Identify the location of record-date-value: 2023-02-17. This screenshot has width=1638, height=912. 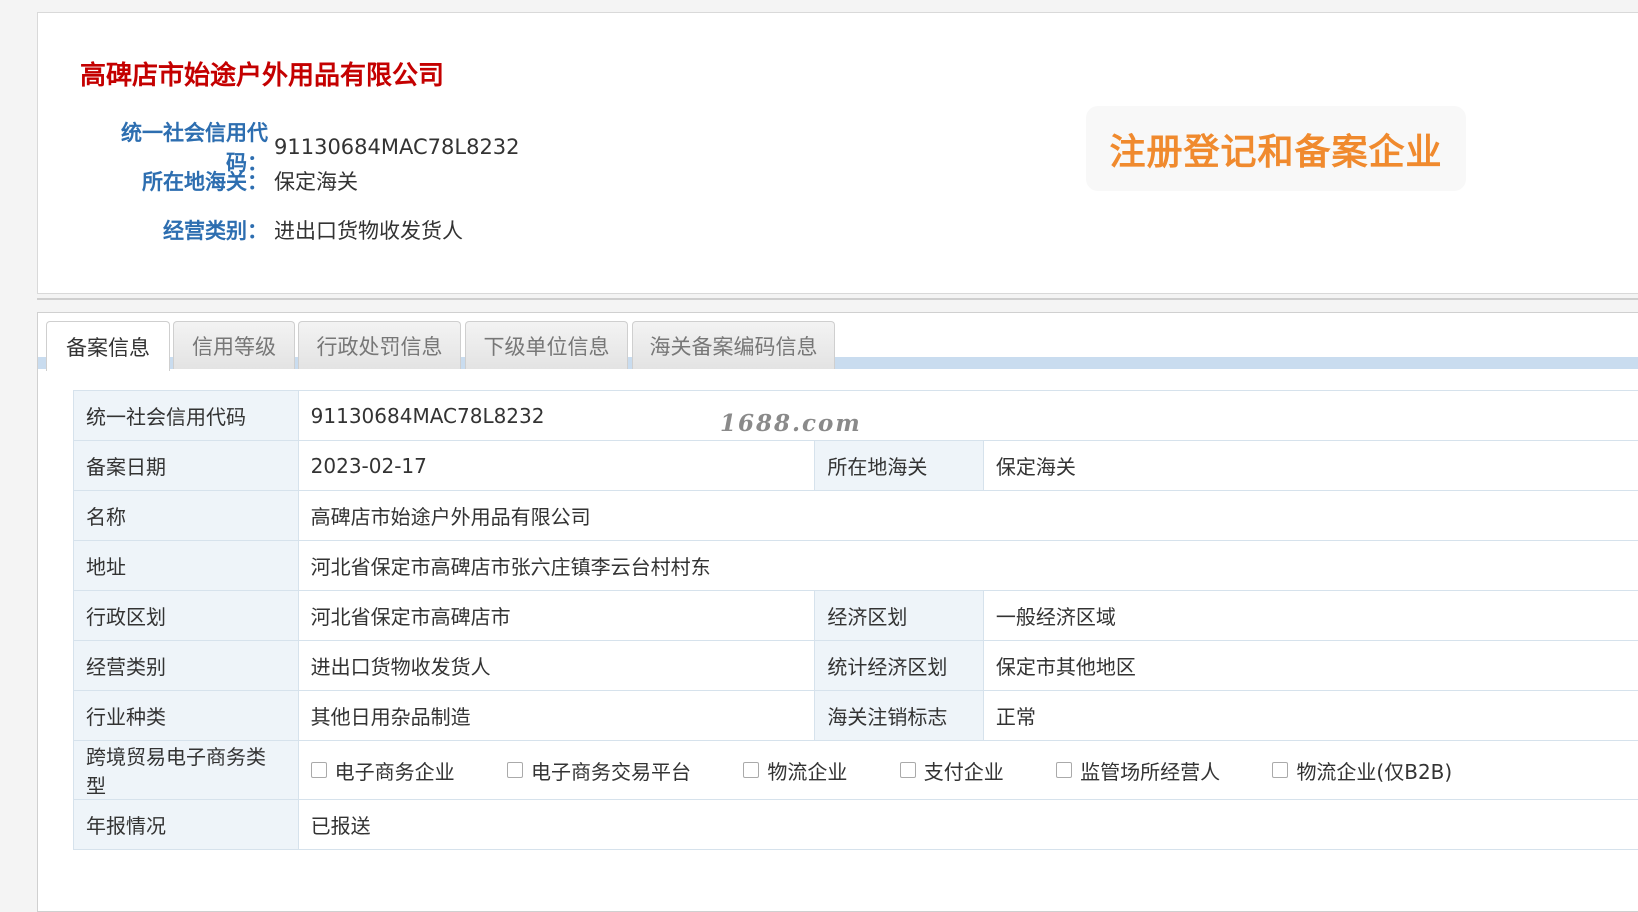
(556, 466).